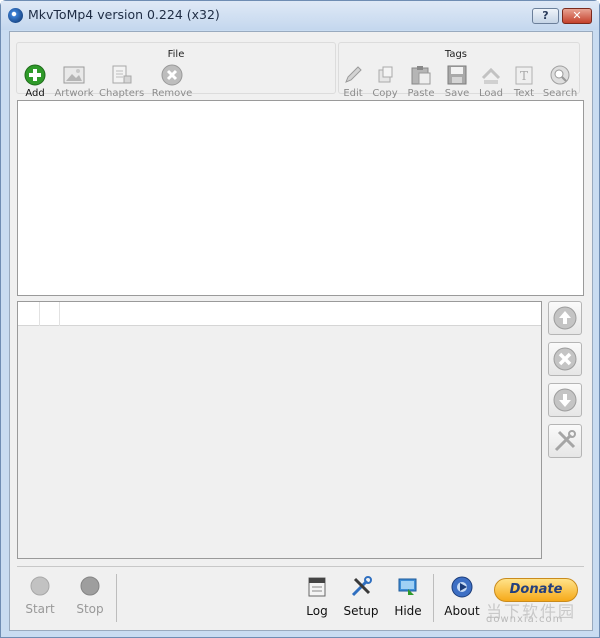  What do you see at coordinates (407, 586) in the screenshot?
I see `hide-icon` at bounding box center [407, 586].